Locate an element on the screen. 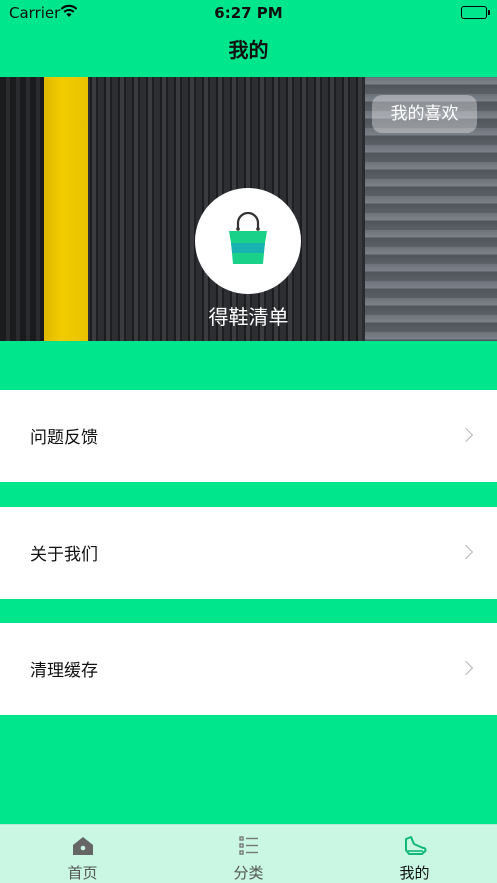 The height and width of the screenshot is (883, 497). tab-home: 首页 is located at coordinates (82, 854).